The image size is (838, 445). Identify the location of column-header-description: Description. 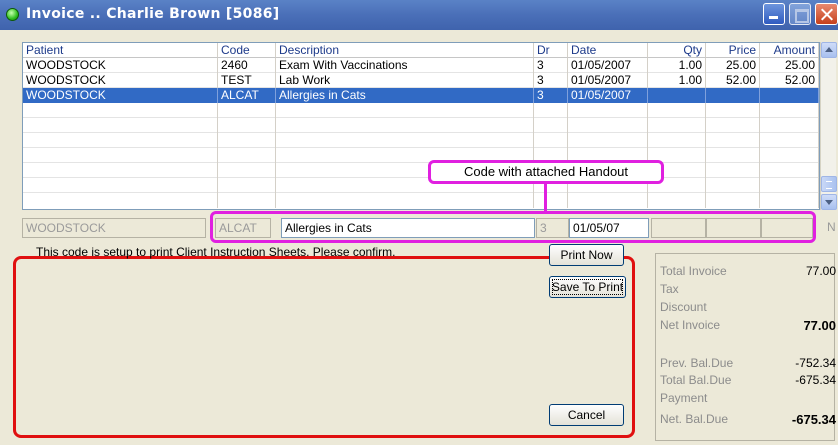
(405, 50).